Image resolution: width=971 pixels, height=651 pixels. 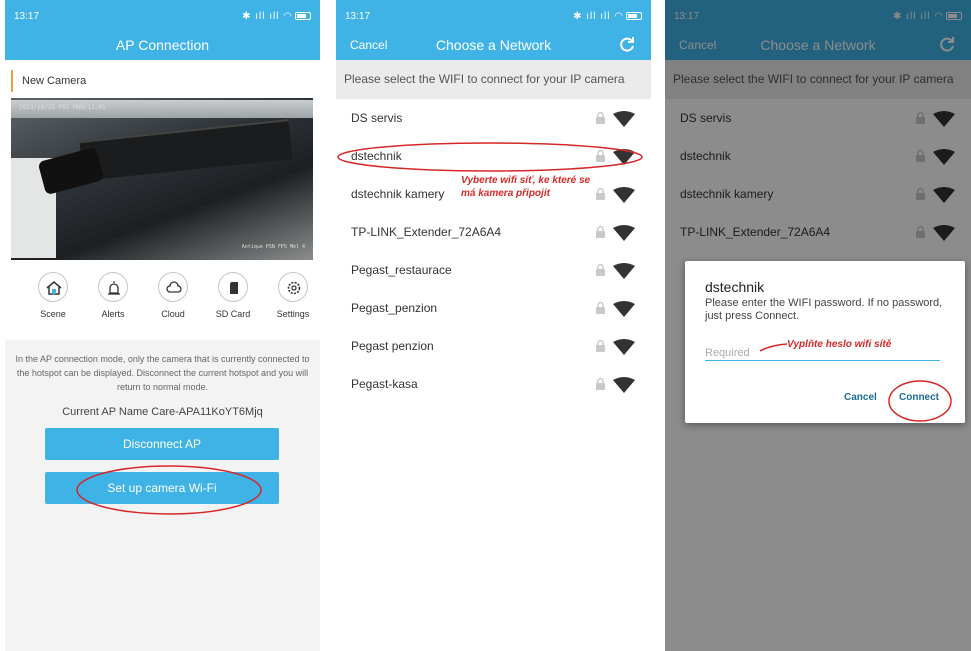 I want to click on cloud-button: Cloud, so click(x=173, y=295).